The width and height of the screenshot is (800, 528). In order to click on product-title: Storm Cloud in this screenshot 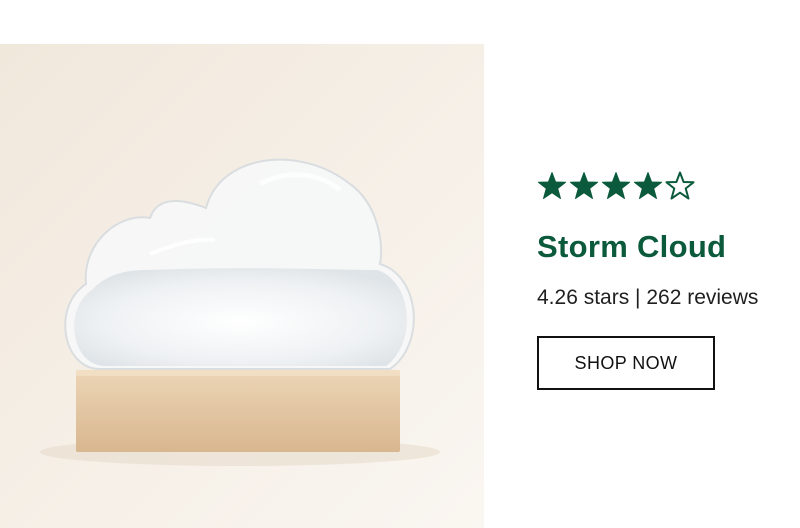, I will do `click(668, 247)`.